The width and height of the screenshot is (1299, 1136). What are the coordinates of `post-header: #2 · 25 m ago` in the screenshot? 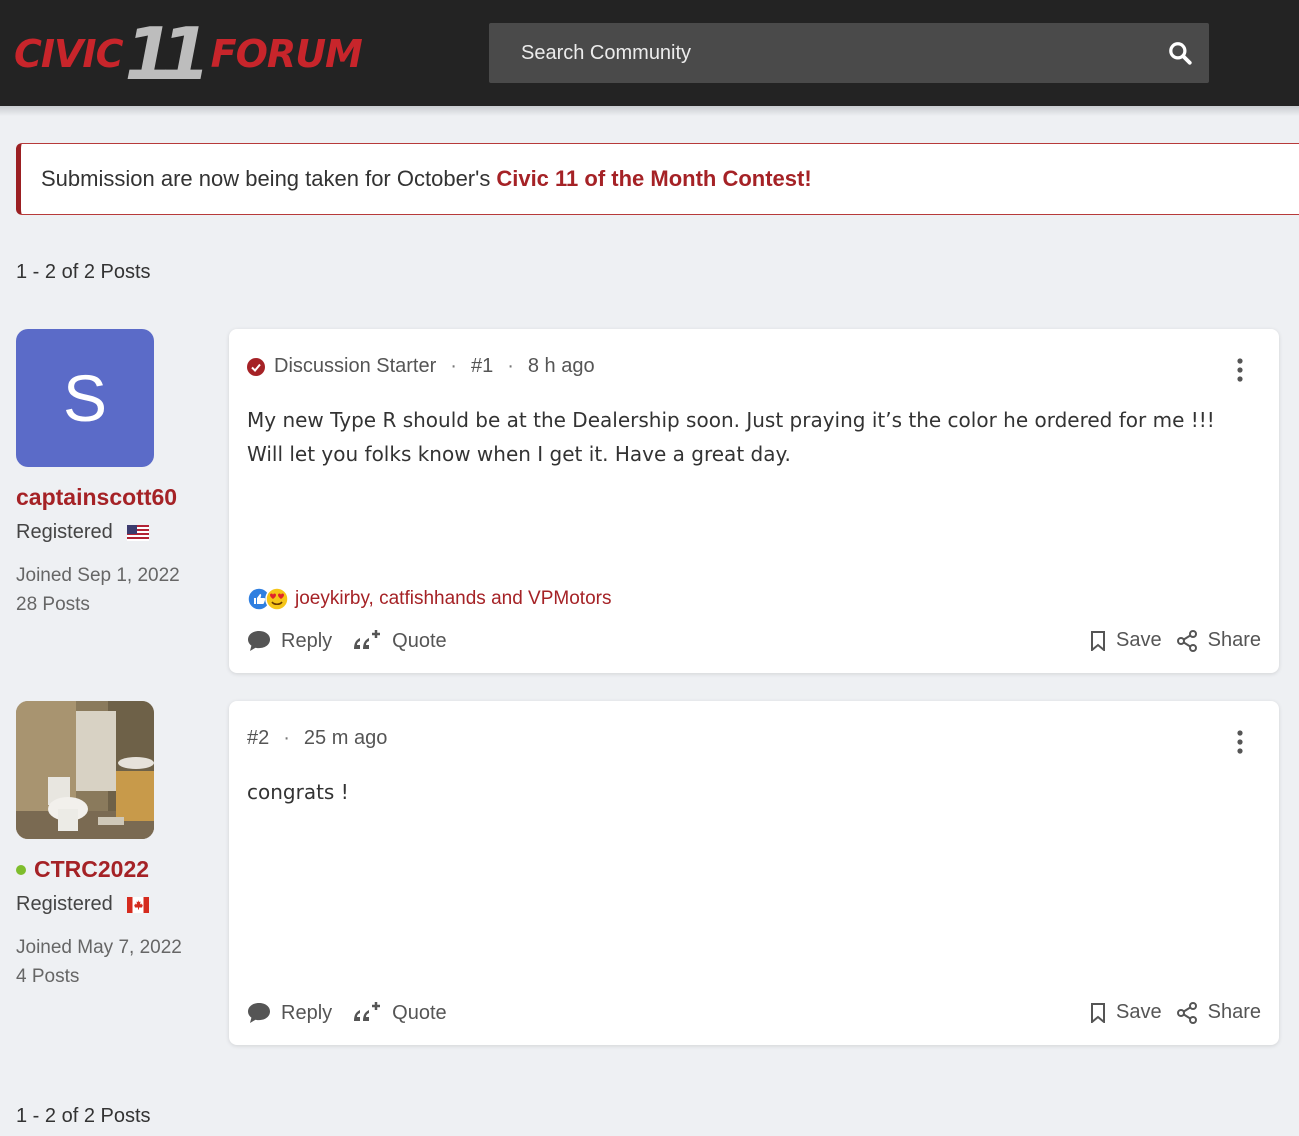 It's located at (317, 738).